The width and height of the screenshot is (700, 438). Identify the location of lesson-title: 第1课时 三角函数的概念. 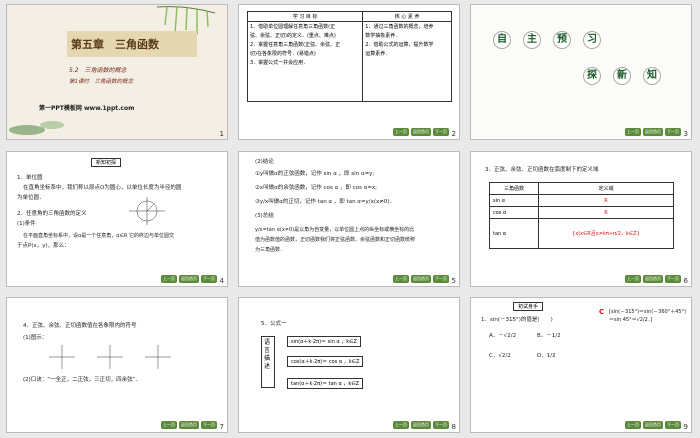
(101, 82).